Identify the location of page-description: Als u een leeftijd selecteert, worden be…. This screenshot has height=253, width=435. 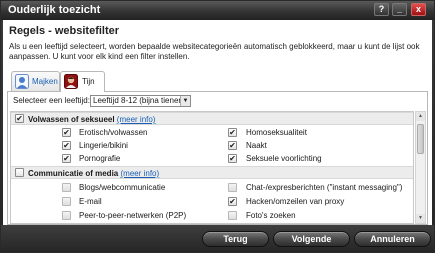
(214, 51).